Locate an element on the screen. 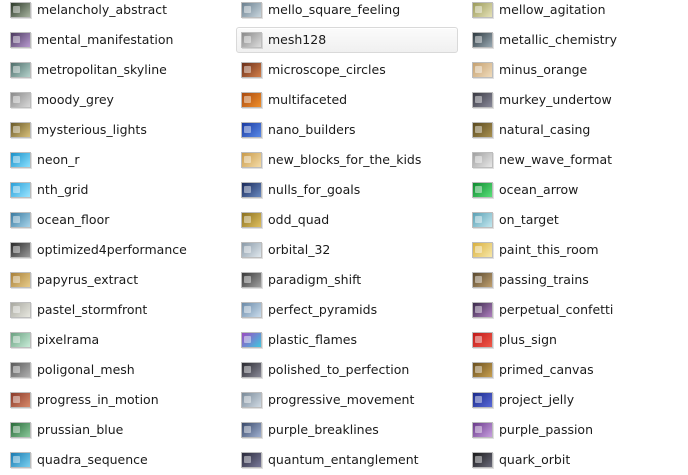 The width and height of the screenshot is (688, 475). list-item: mental_manifestation is located at coordinates (115, 40).